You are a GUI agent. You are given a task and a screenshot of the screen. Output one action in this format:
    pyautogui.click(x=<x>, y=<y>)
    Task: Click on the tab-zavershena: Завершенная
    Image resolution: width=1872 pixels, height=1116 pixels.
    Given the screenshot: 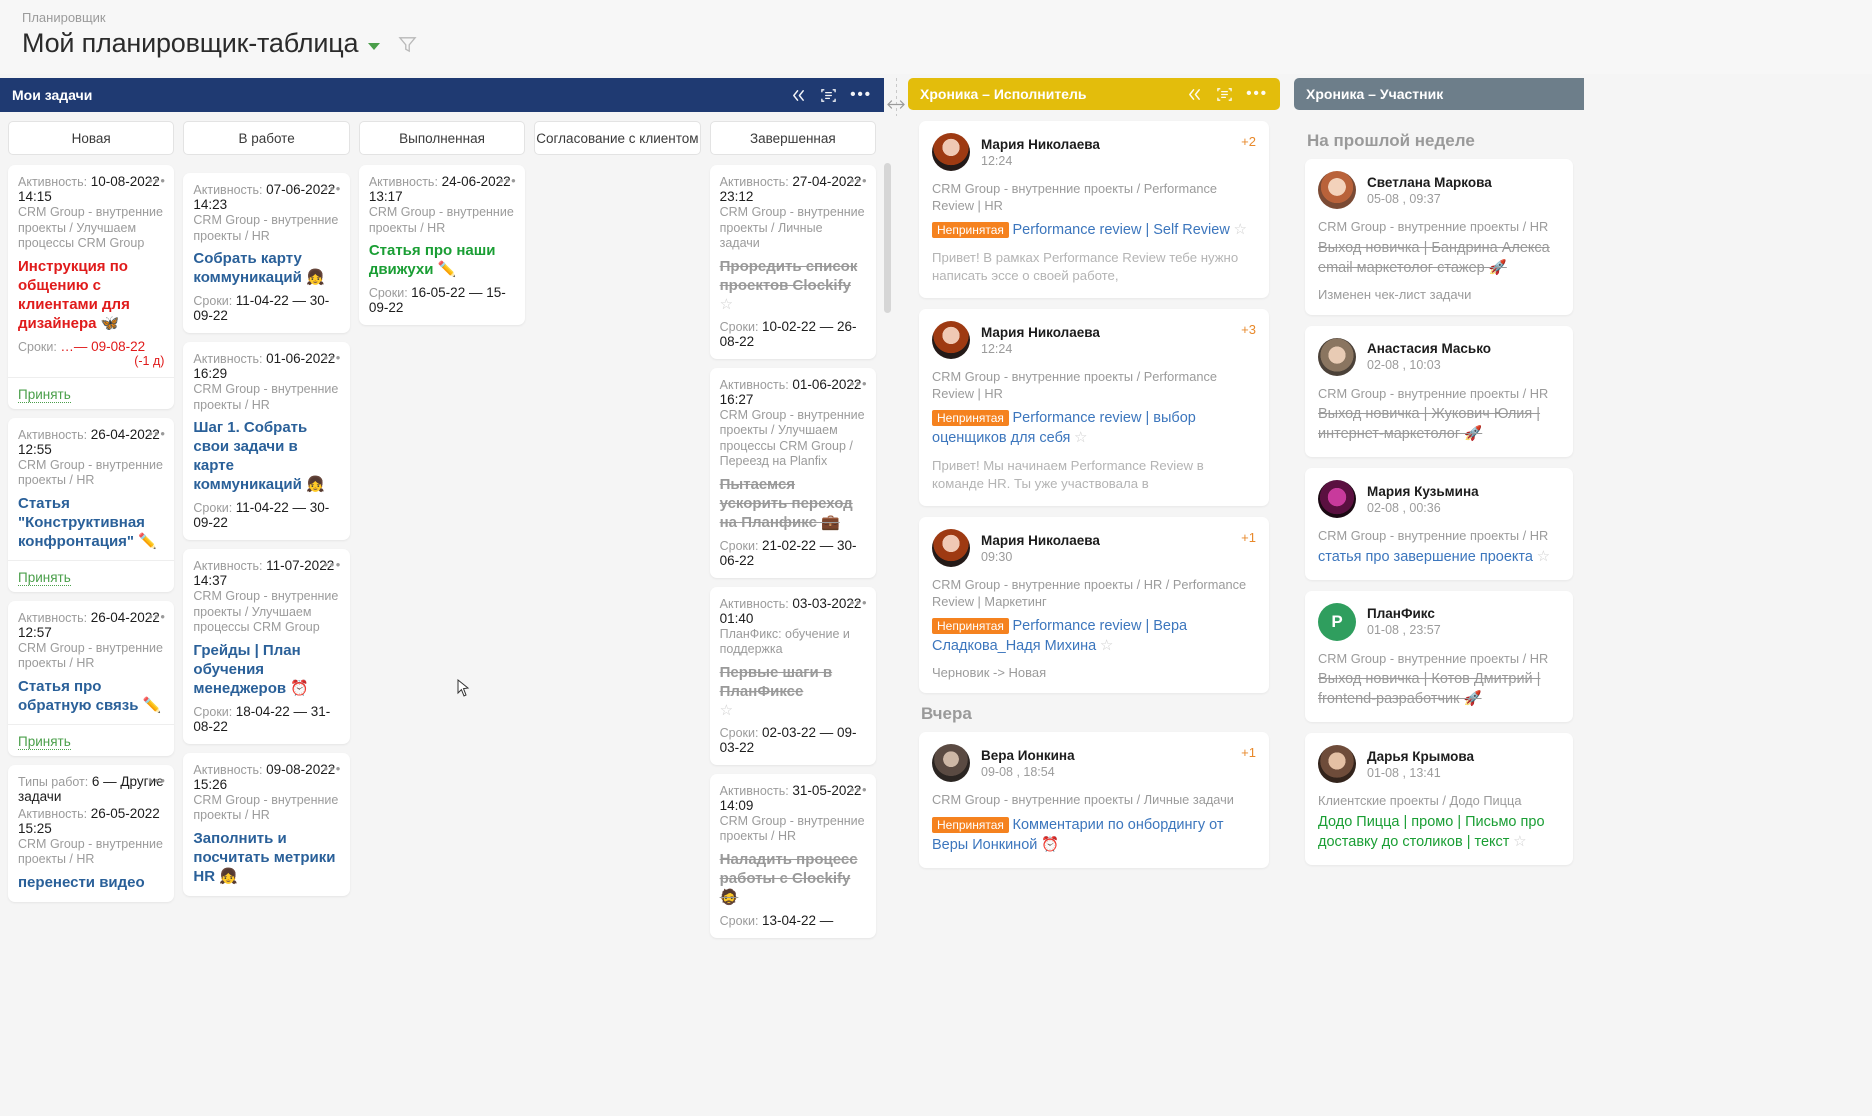 What is the action you would take?
    pyautogui.click(x=793, y=138)
    